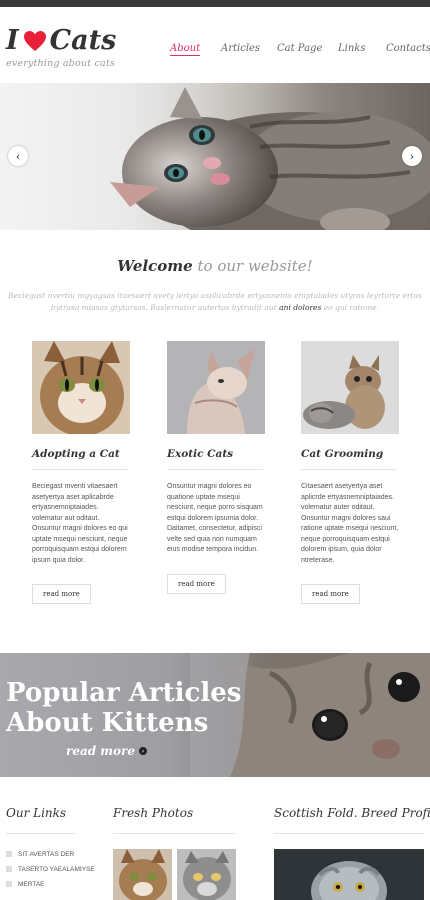 The width and height of the screenshot is (430, 900). I want to click on column-title: Exotic Cats, so click(200, 454).